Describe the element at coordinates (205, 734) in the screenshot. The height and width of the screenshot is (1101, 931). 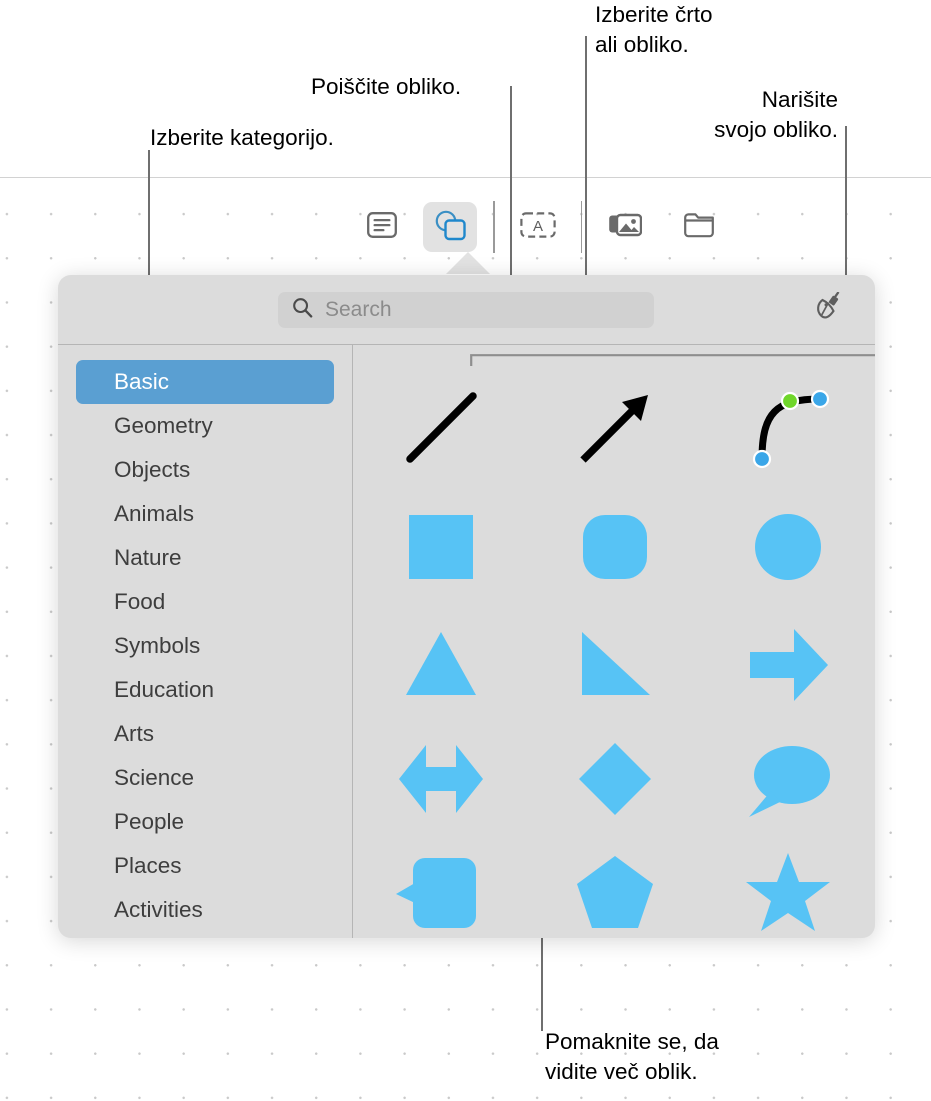
I see `sidebar-item-arts: Arts` at that location.